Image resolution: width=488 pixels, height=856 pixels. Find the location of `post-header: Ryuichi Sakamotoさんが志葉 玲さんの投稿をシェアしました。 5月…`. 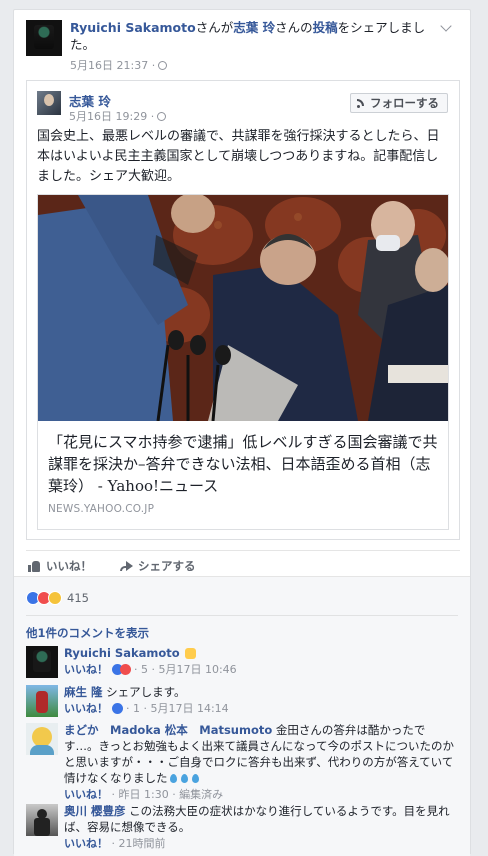

post-header: Ryuichi Sakamotoさんが志葉 玲さんの投稿をシェアしました。 5月… is located at coordinates (239, 50).